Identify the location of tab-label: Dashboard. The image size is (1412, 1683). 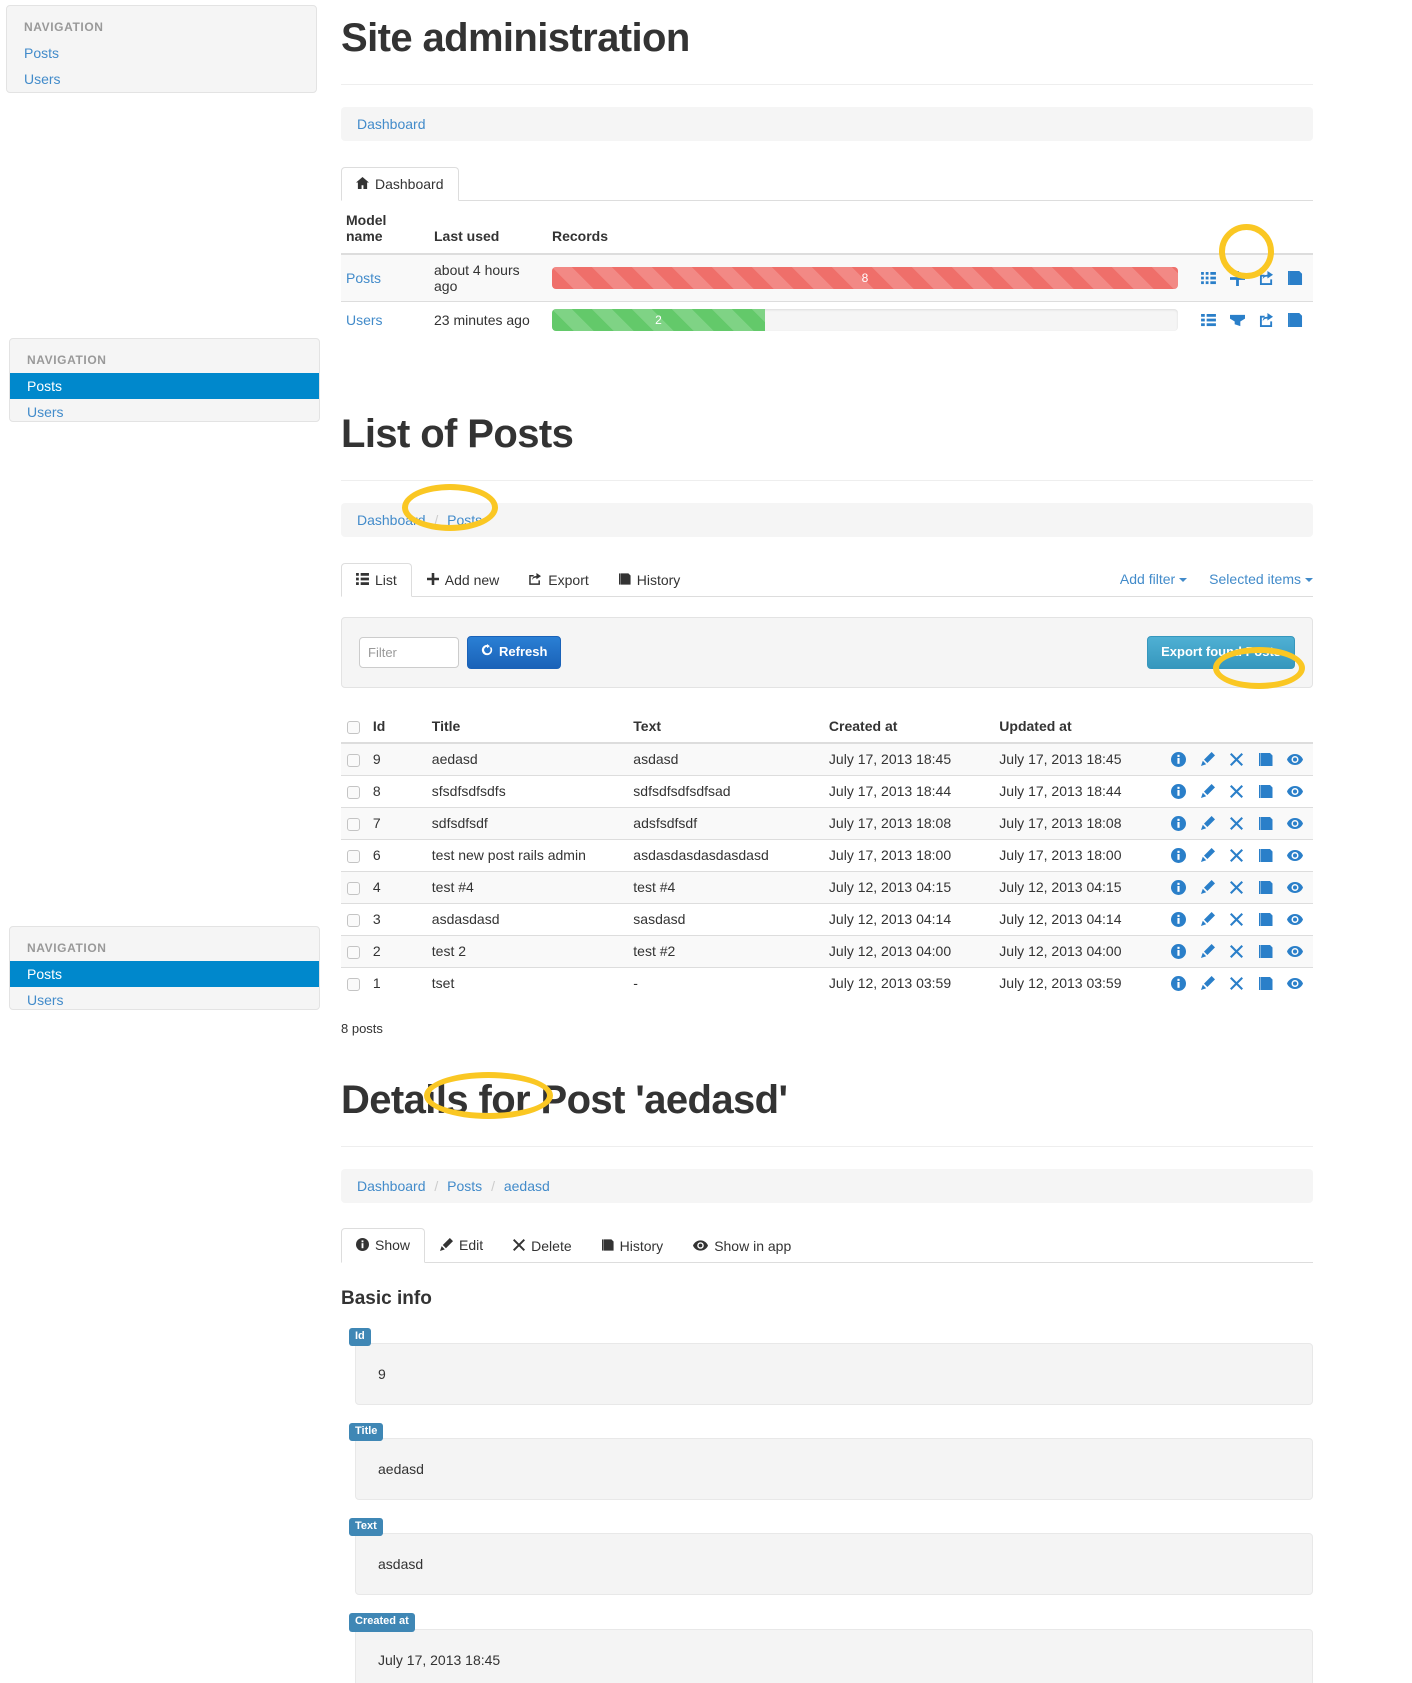
(409, 184).